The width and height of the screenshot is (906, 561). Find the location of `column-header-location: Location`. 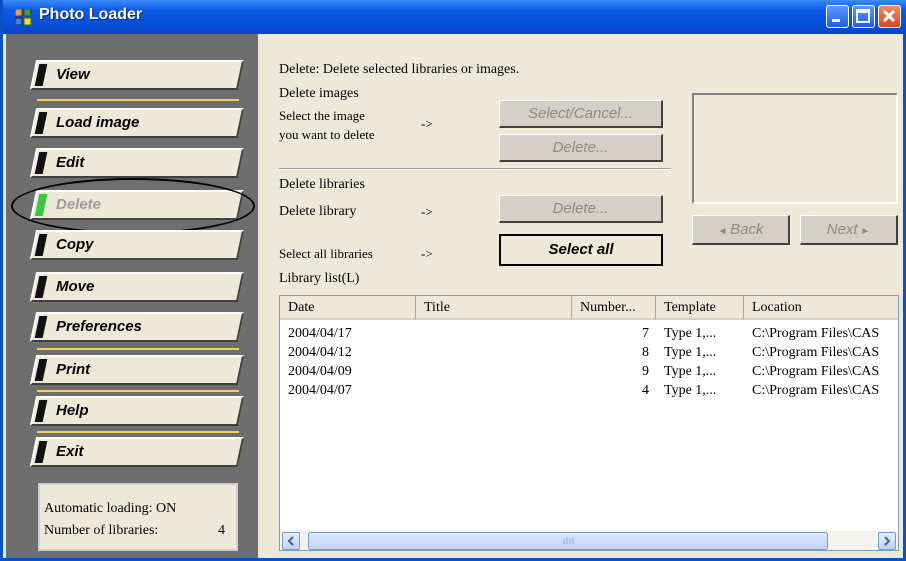

column-header-location: Location is located at coordinates (821, 308).